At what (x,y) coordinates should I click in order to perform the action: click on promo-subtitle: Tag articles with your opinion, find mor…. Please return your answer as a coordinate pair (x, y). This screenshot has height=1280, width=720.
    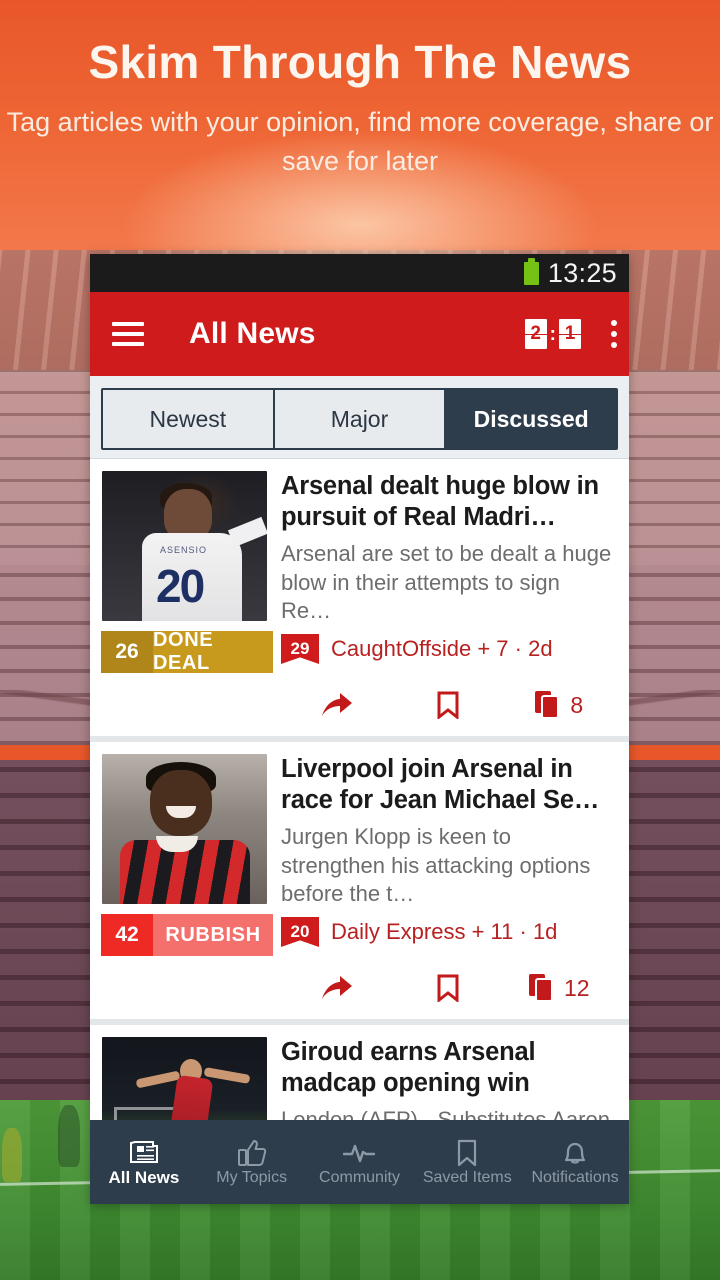
    Looking at the image, I should click on (360, 141).